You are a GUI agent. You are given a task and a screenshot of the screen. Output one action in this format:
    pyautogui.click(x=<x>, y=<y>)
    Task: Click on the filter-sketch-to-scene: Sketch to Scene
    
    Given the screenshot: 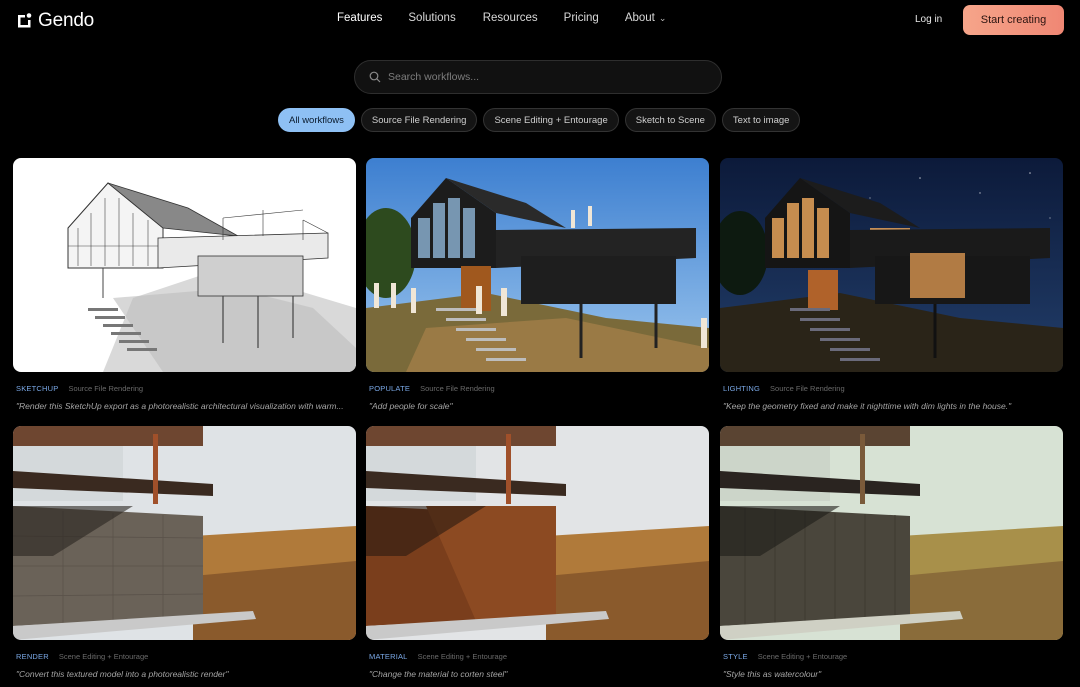 What is the action you would take?
    pyautogui.click(x=670, y=120)
    